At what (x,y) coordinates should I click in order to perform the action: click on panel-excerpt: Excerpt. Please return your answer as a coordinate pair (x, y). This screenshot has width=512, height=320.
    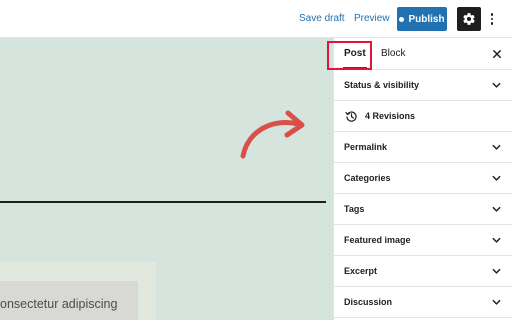
    Looking at the image, I should click on (423, 271).